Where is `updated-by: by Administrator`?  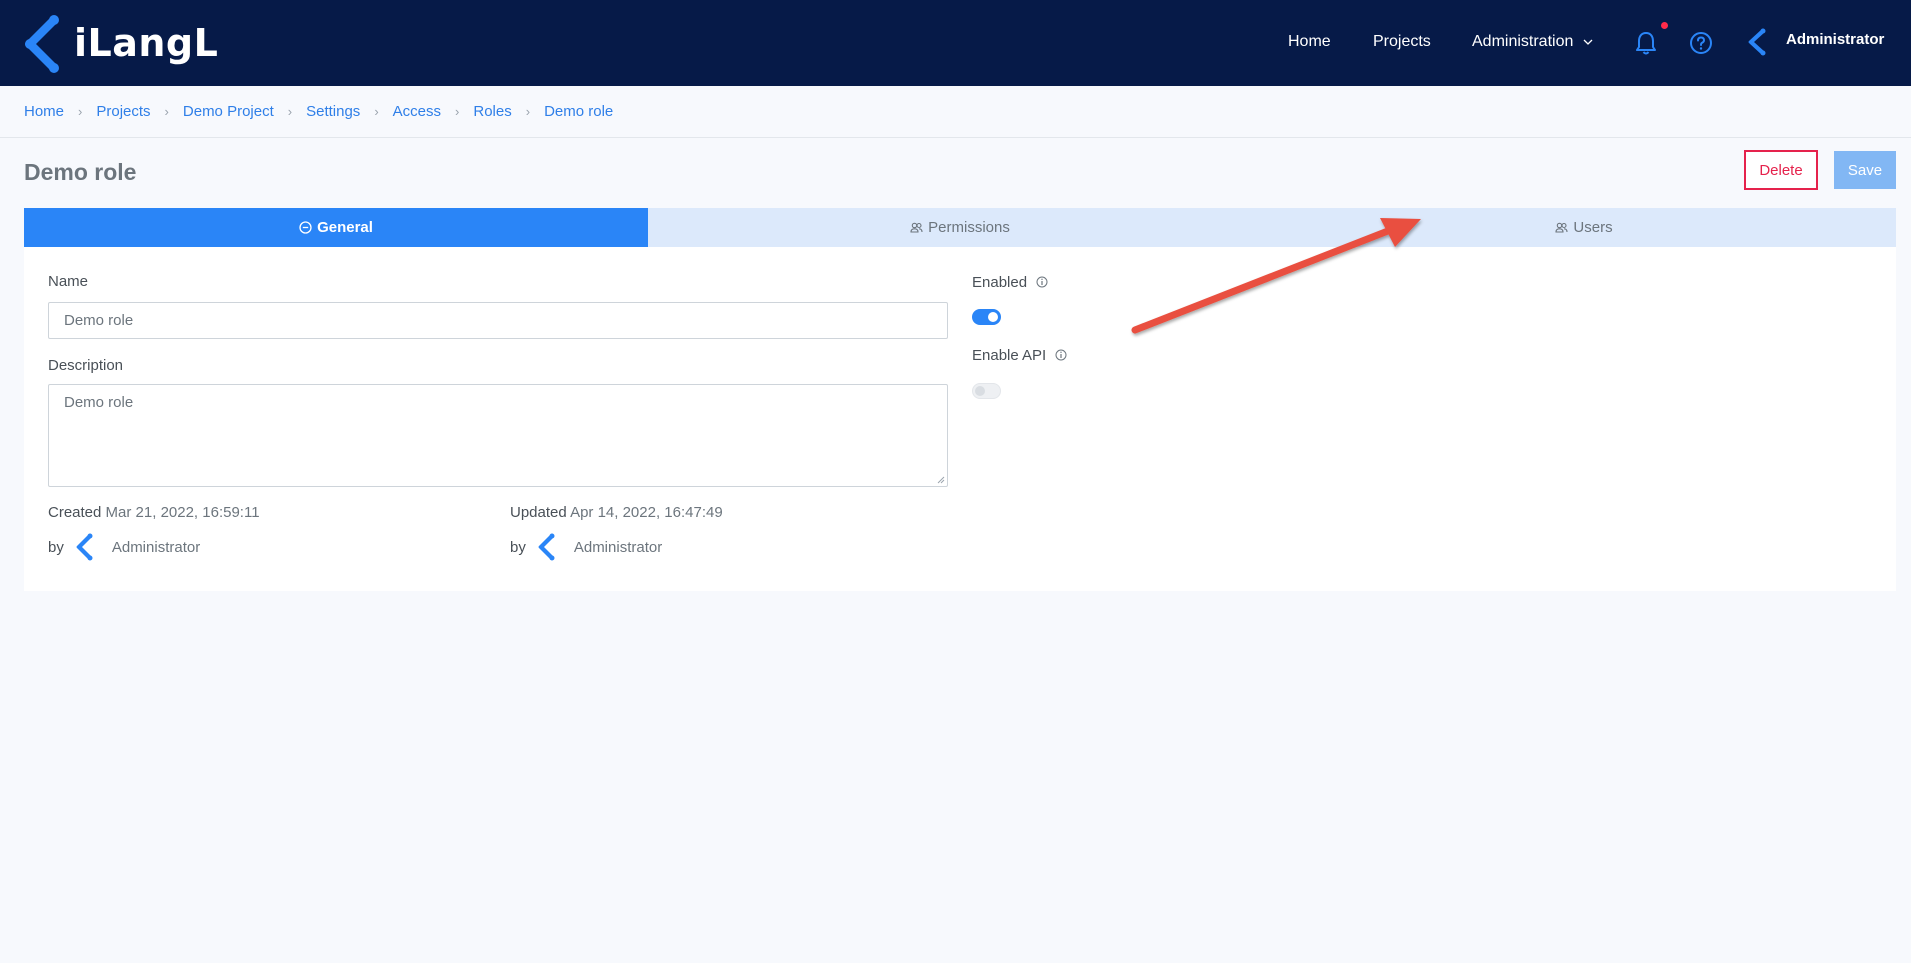 updated-by: by Administrator is located at coordinates (586, 547).